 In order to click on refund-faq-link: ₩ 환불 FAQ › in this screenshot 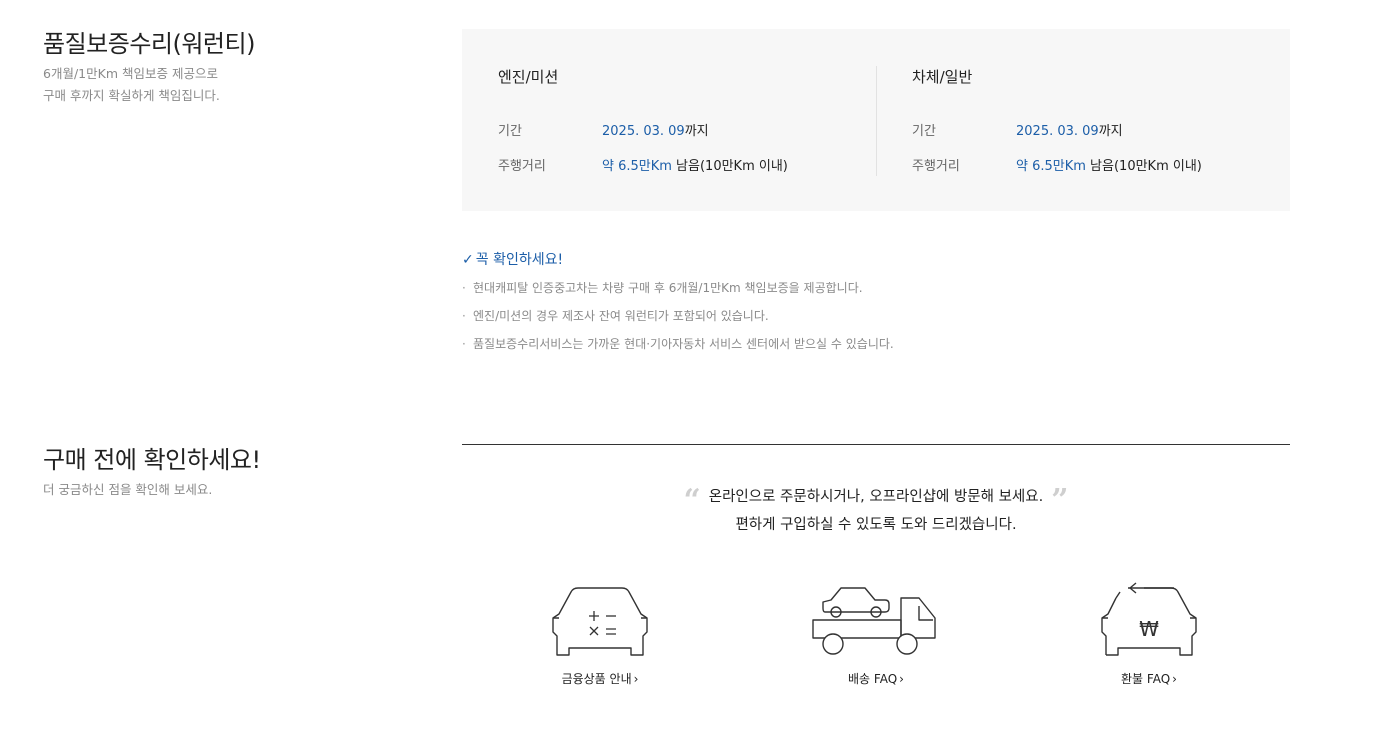, I will do `click(1149, 633)`.